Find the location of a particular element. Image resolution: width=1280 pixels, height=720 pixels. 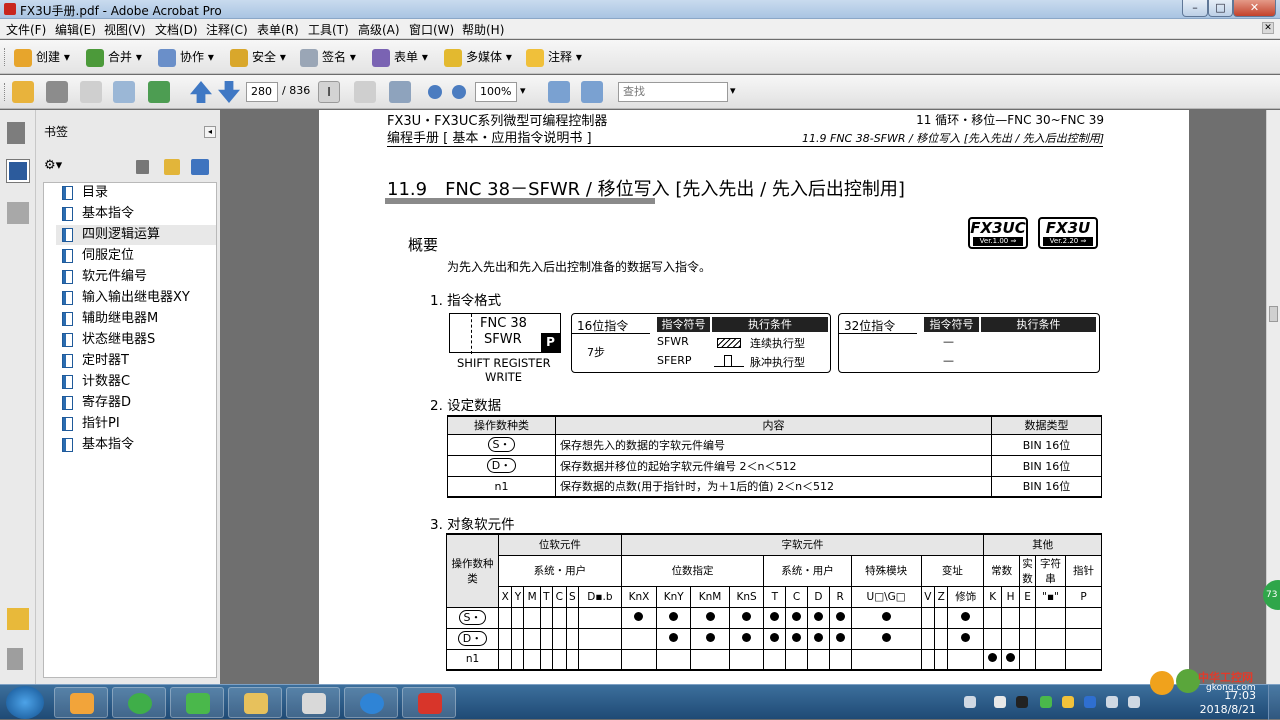

print-icon is located at coordinates (57, 92).